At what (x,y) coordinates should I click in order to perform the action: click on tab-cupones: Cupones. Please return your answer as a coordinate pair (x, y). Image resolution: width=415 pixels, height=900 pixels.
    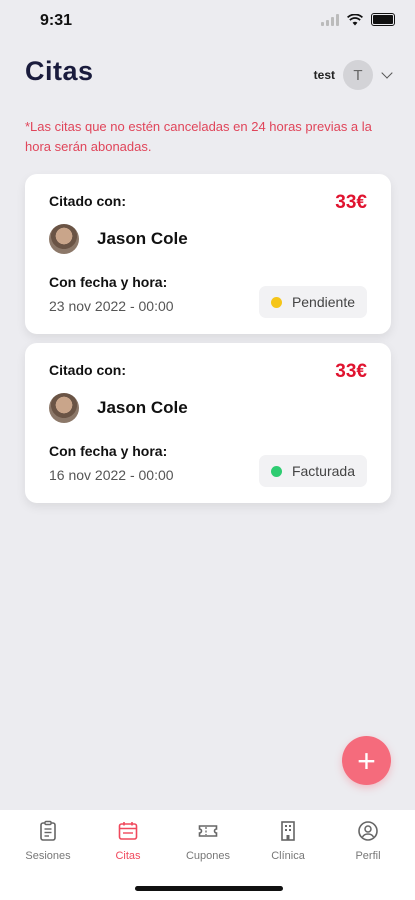
    Looking at the image, I should click on (208, 841).